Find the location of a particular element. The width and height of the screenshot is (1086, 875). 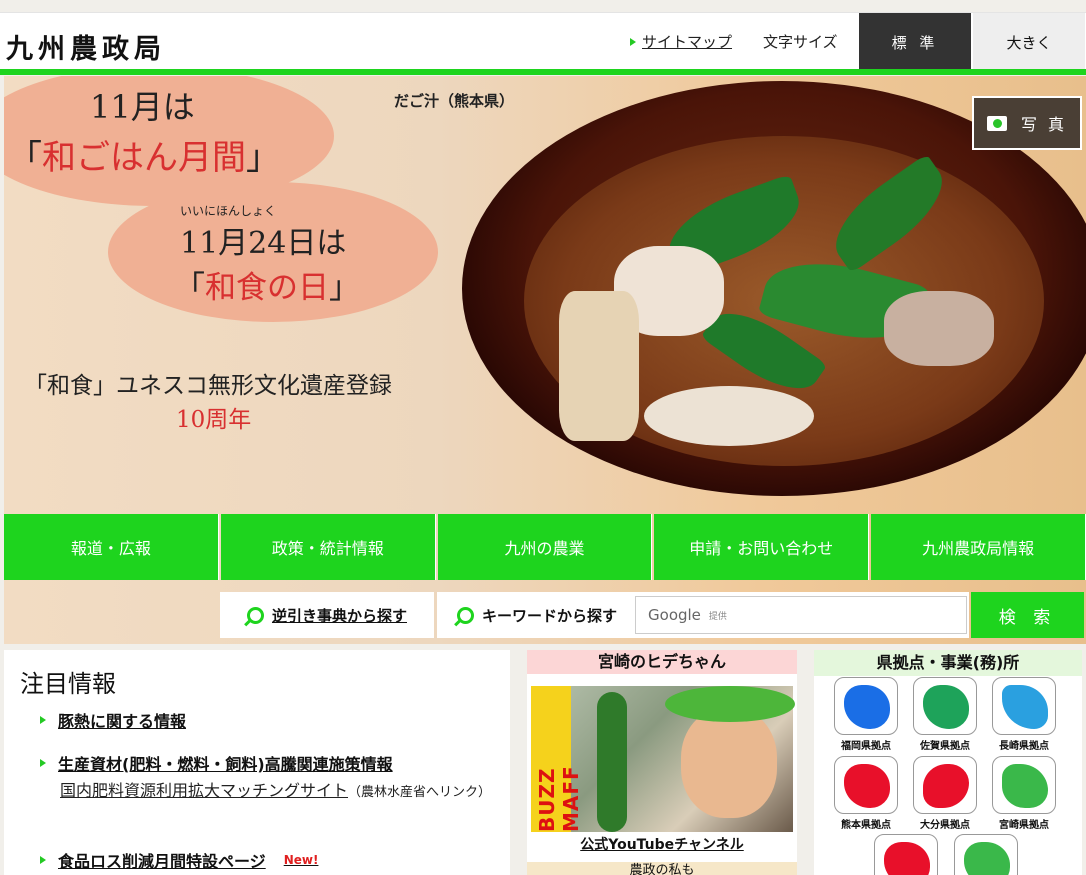

saga-map-icon is located at coordinates (946, 707).